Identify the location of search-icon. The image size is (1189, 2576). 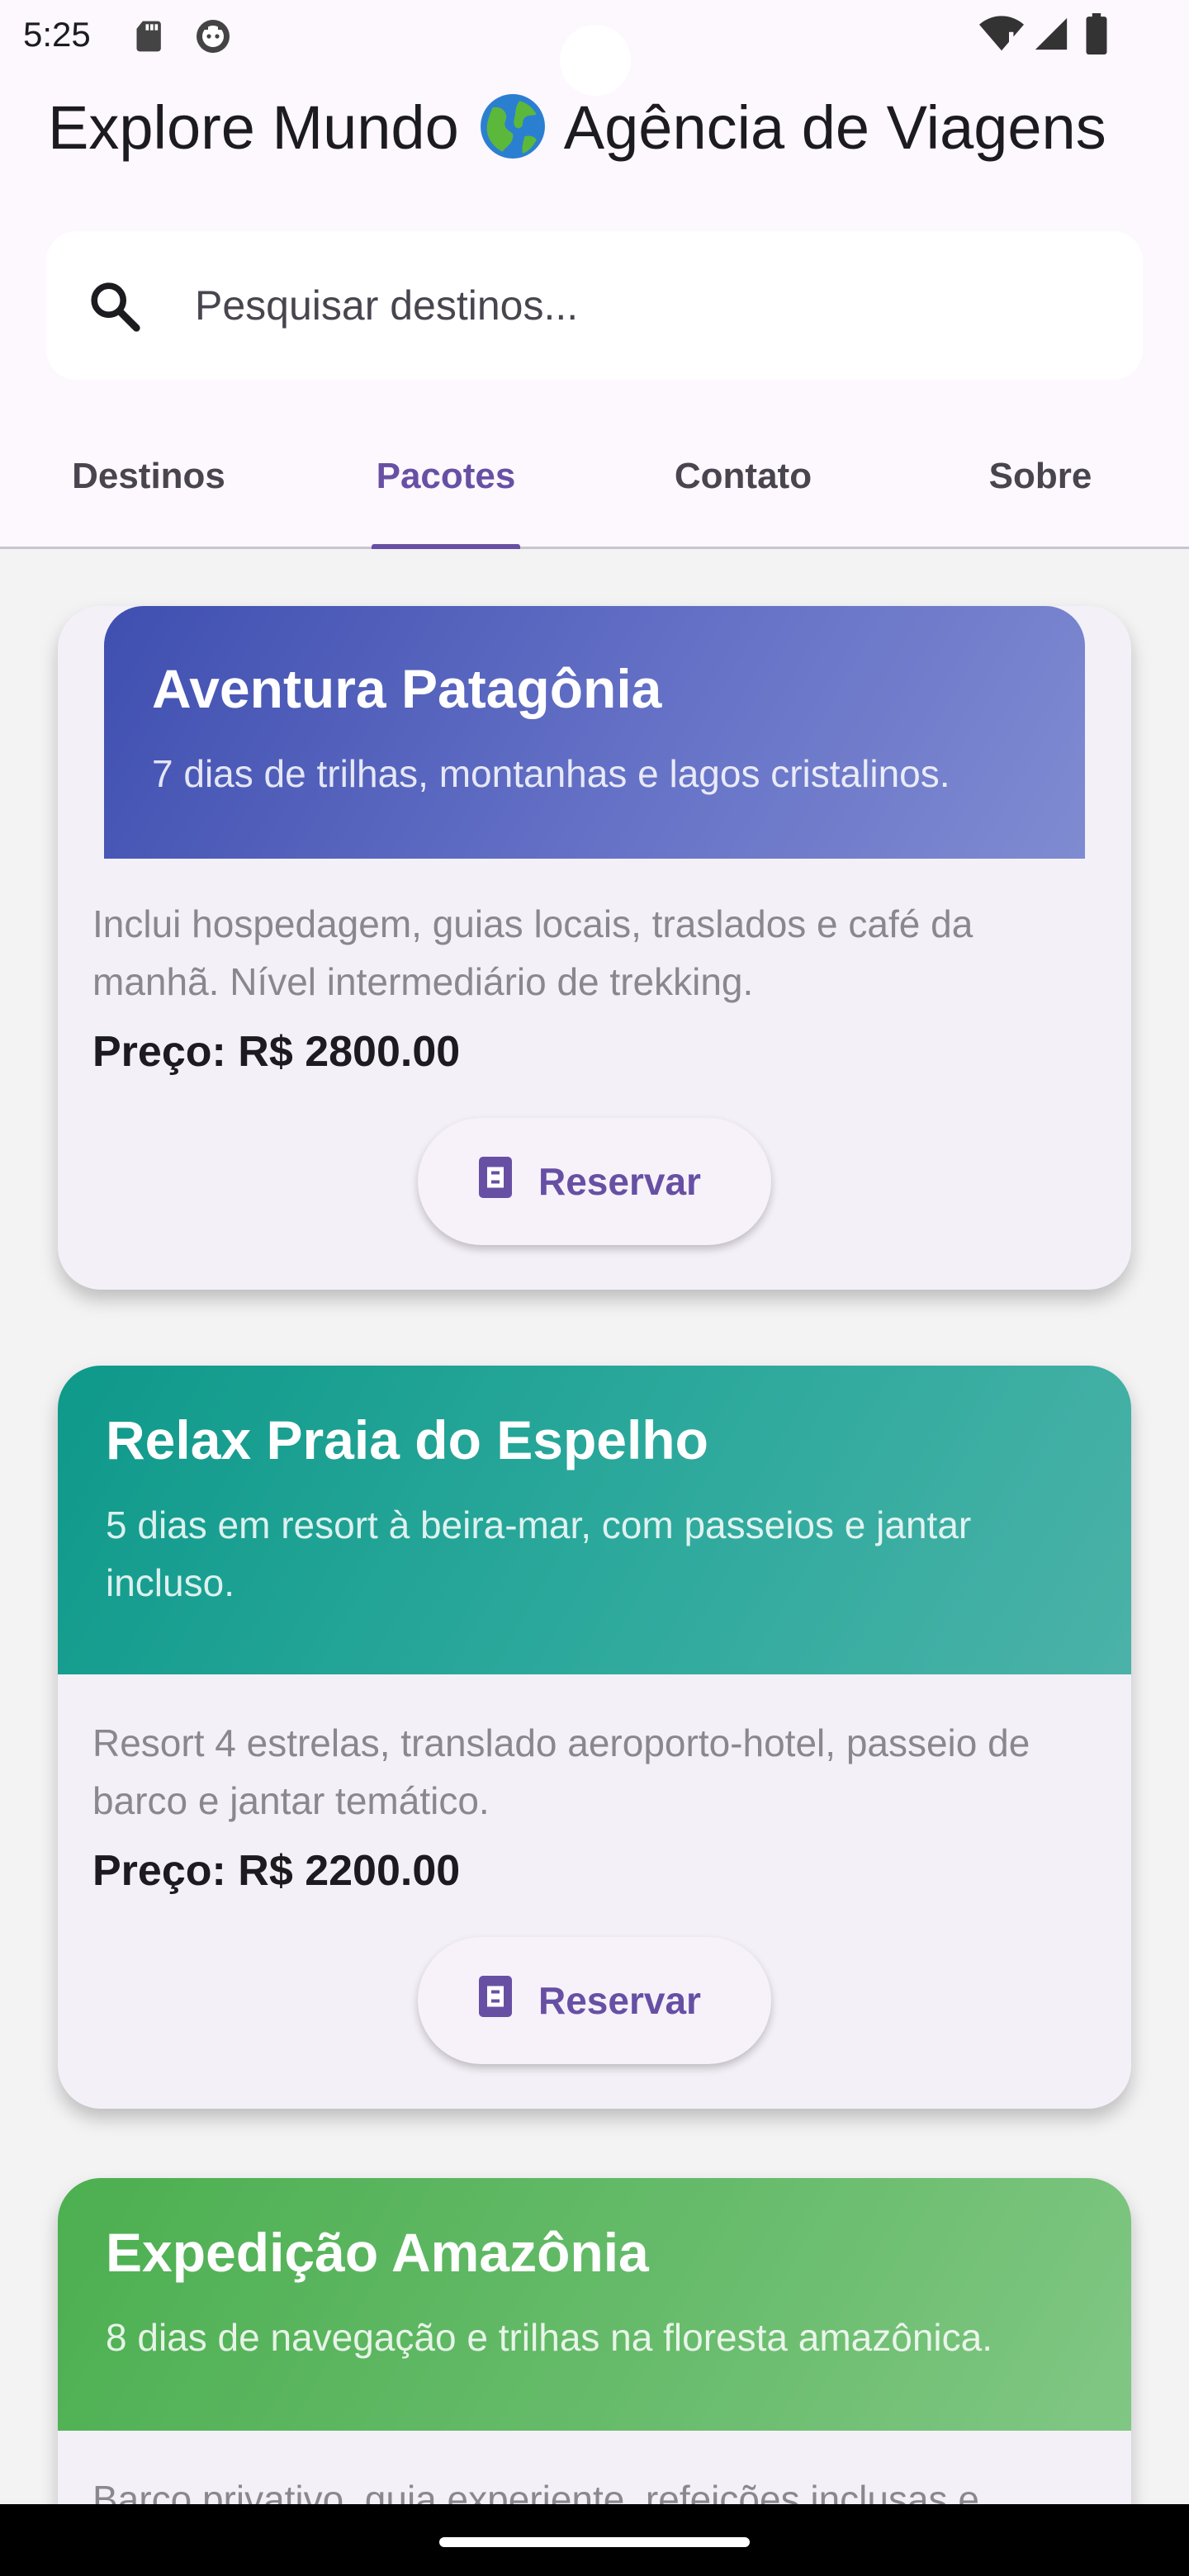
(115, 308).